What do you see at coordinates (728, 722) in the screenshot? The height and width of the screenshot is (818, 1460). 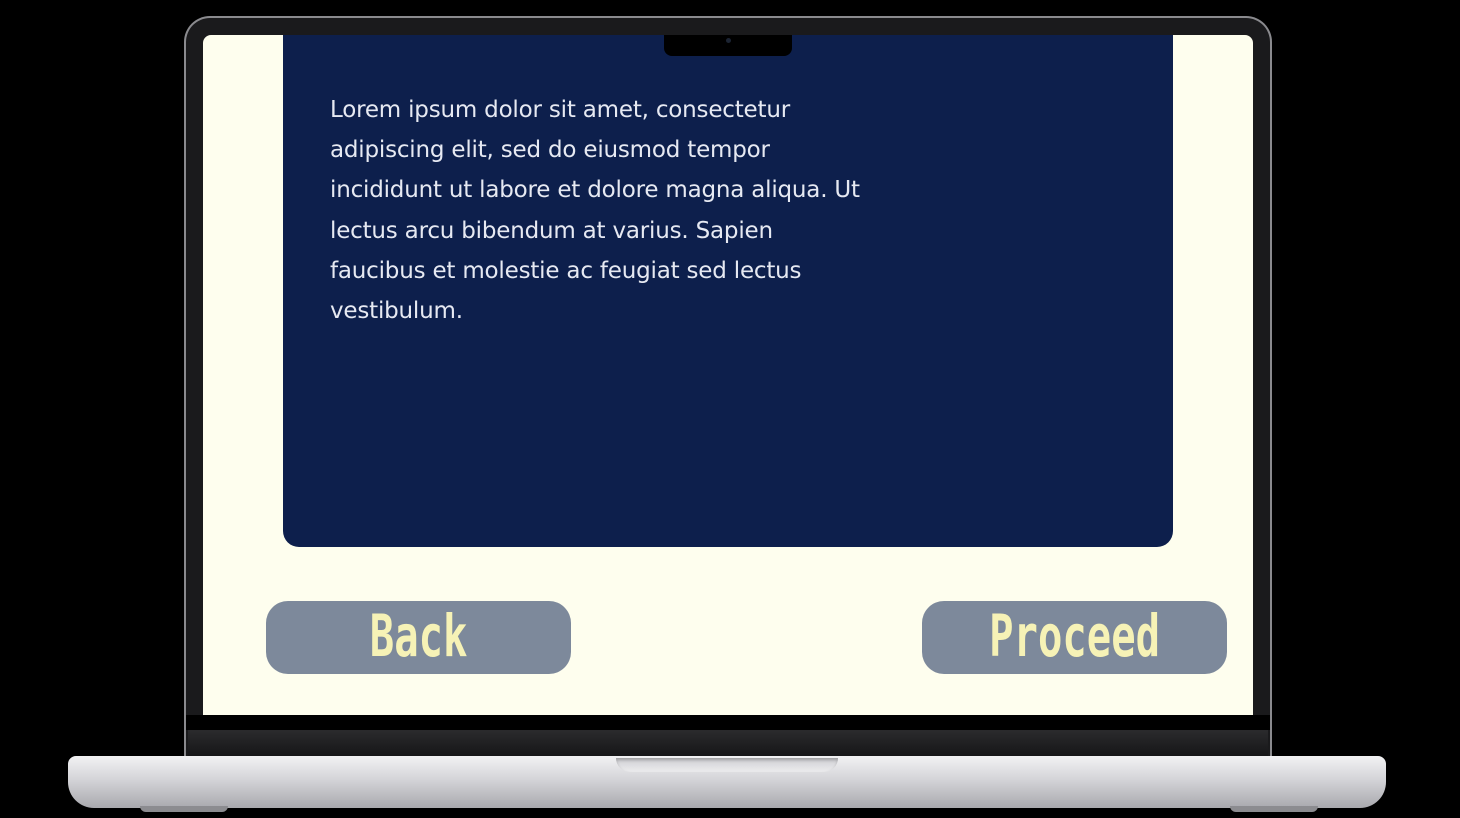 I see `bottom-bezel` at bounding box center [728, 722].